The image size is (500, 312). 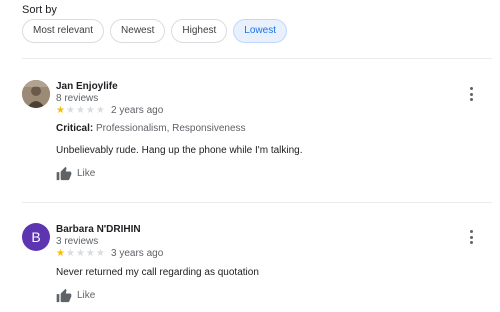 I want to click on sort-chip-most-relevant: Most relevant, so click(x=63, y=31).